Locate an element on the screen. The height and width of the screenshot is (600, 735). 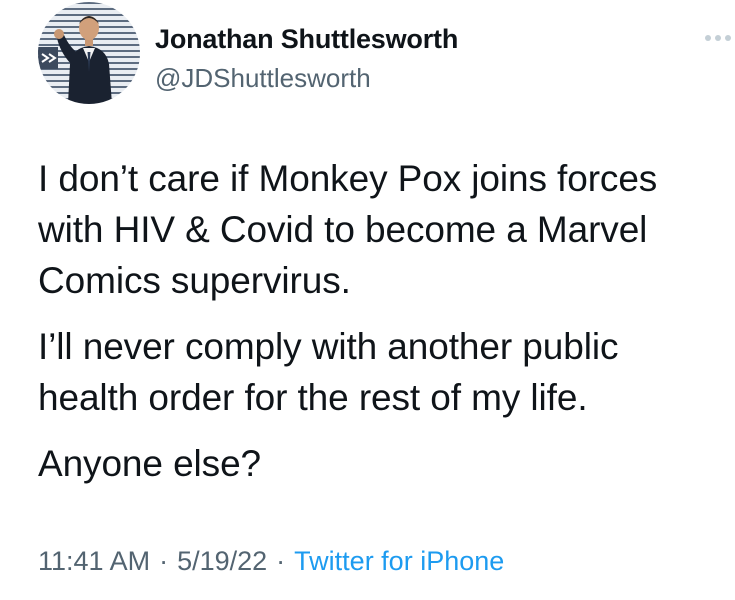
avatar-photo is located at coordinates (89, 53).